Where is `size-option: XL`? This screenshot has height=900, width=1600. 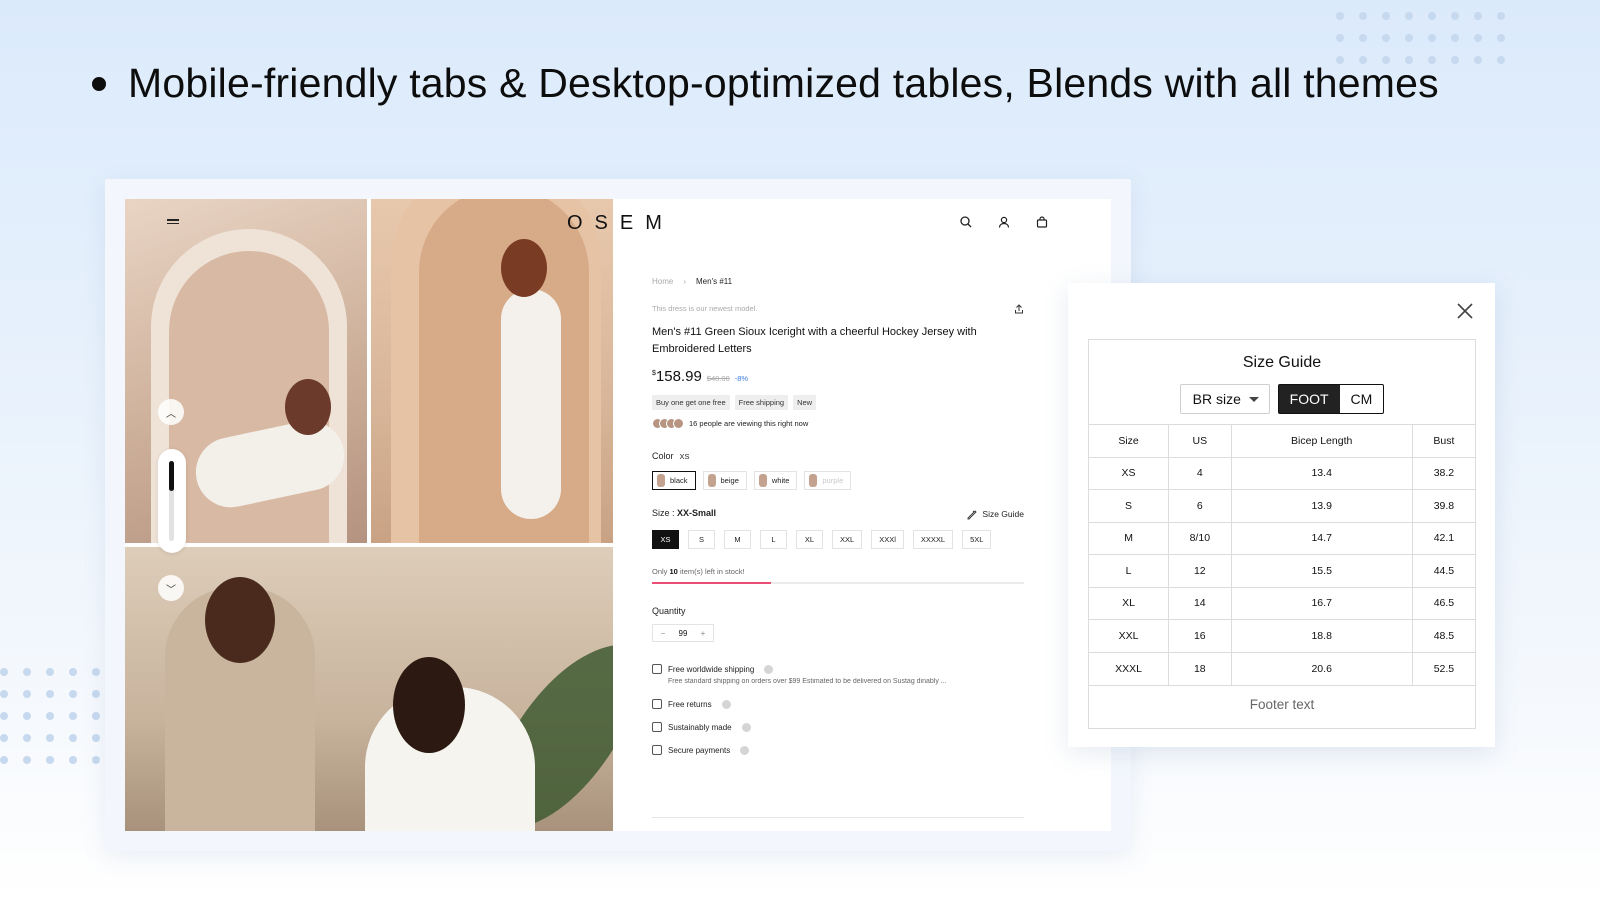 size-option: XL is located at coordinates (809, 539).